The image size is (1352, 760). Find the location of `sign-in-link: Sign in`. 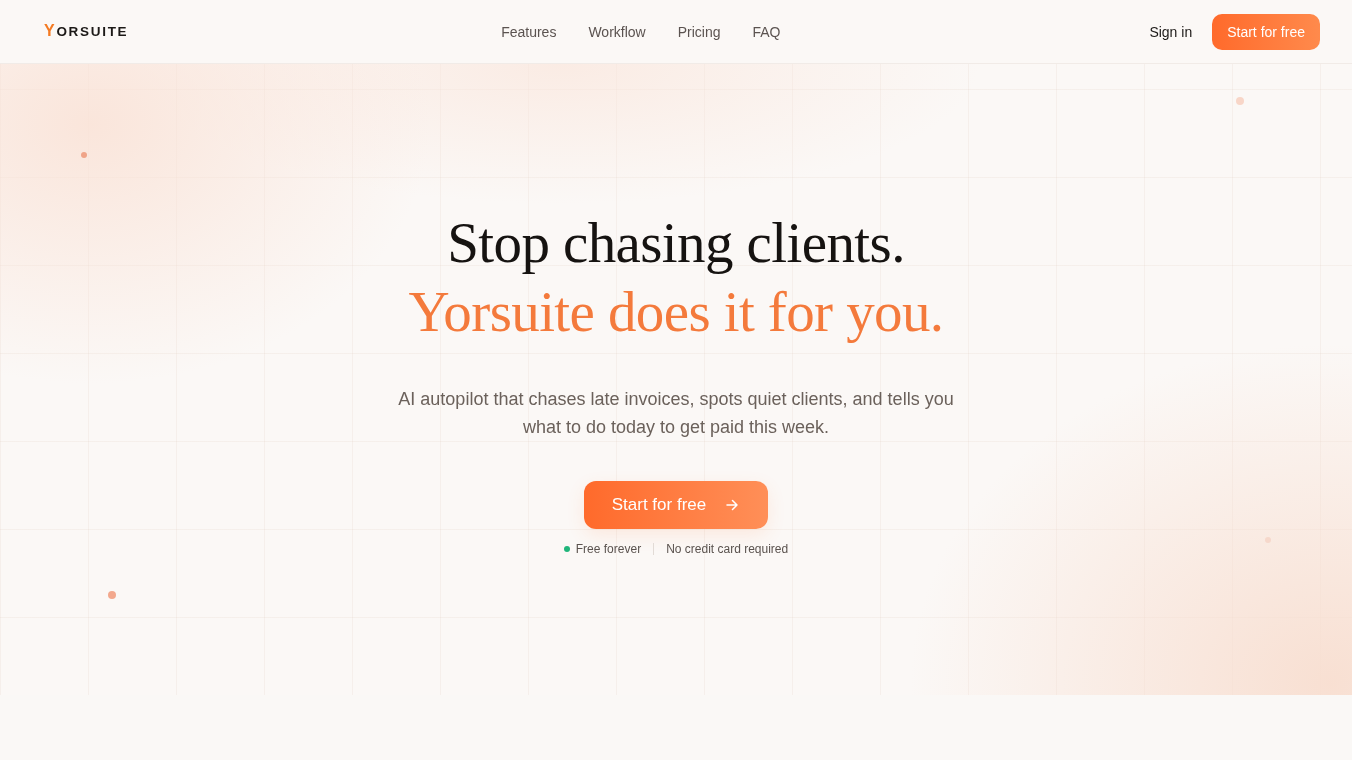

sign-in-link: Sign in is located at coordinates (1171, 31).